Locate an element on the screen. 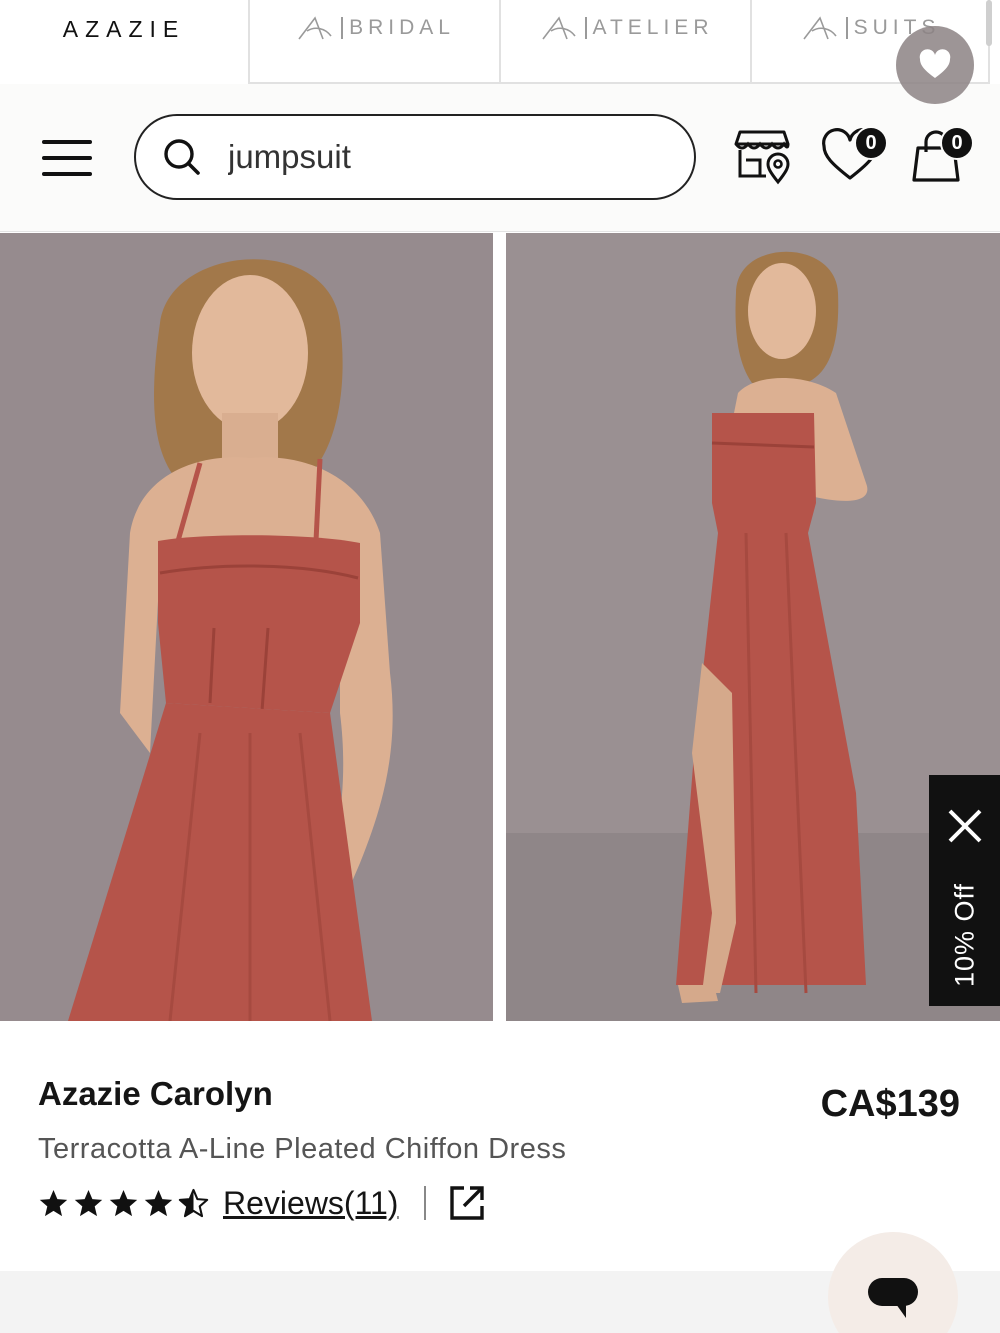 This screenshot has height=1333, width=1000. brand-tab-atelier: ATELIER is located at coordinates (625, 42).